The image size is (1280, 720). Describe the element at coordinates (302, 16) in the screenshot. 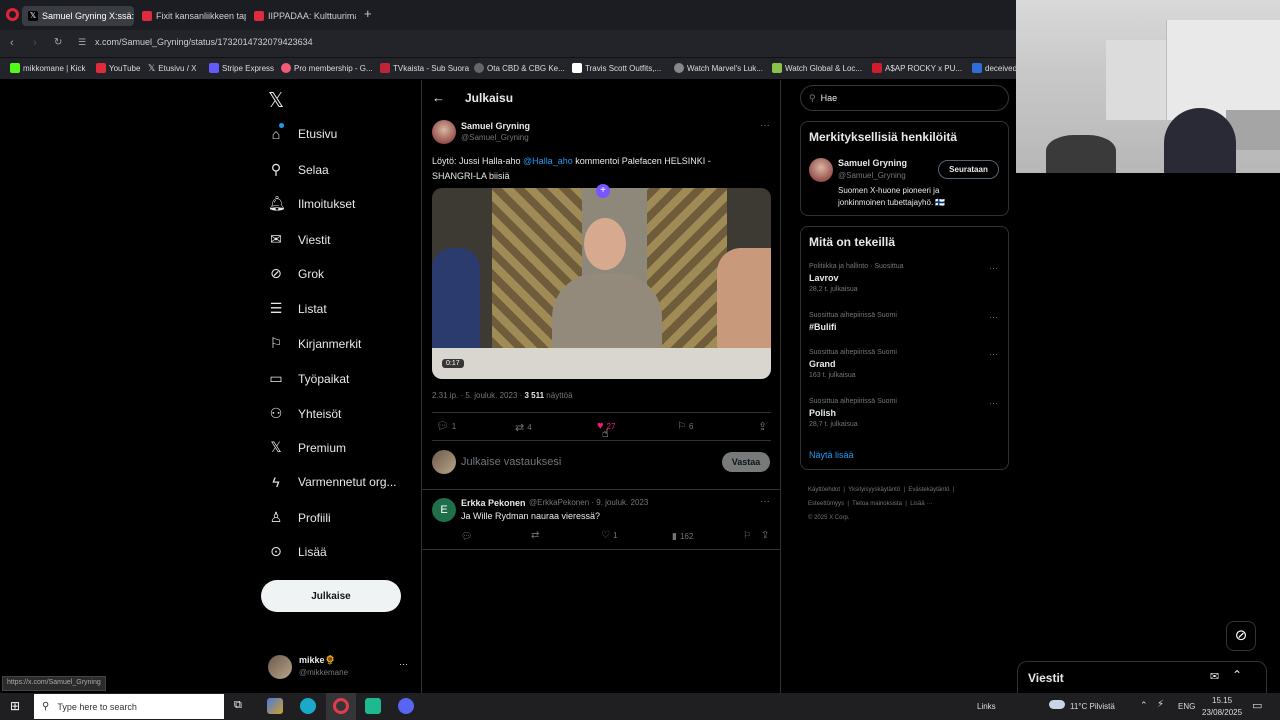

I see `browser-tab: IIPPADAA: Kulttuurimatk` at that location.